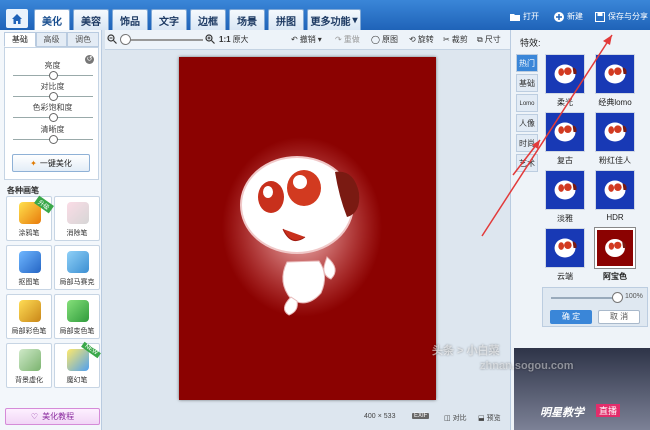 The height and width of the screenshot is (430, 650). I want to click on original-compare-label: 原图, so click(389, 39).